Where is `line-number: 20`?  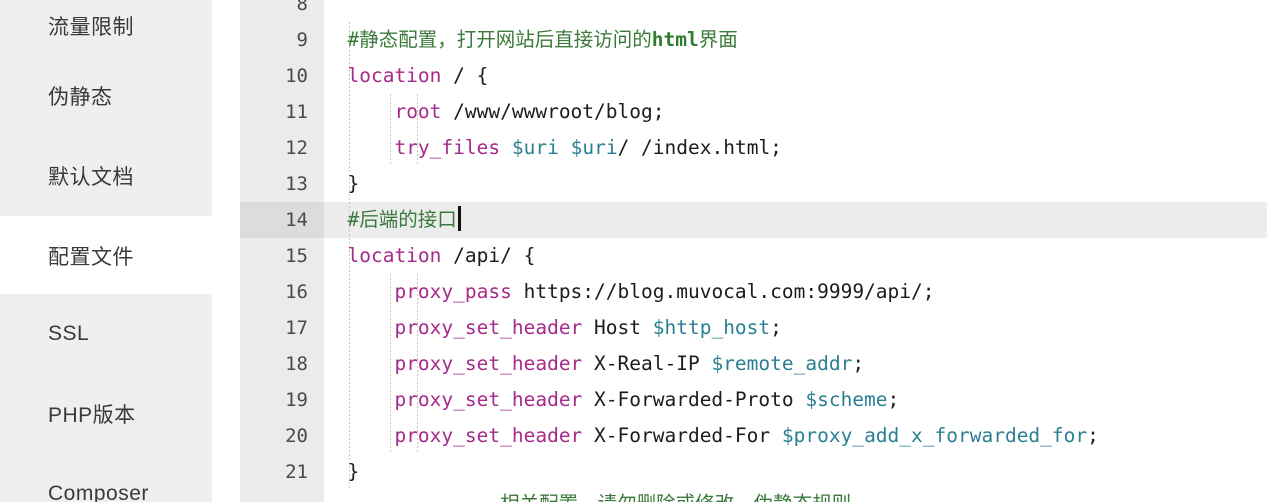
line-number: 20 is located at coordinates (296, 436).